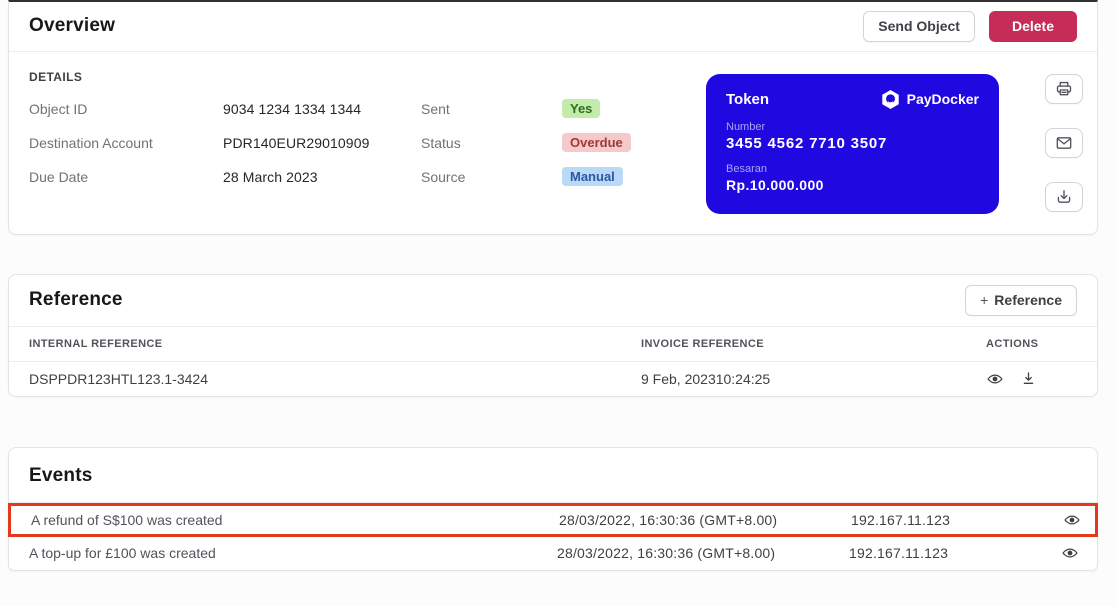 The height and width of the screenshot is (606, 1116). Describe the element at coordinates (634, 143) in the screenshot. I see `status-badge-status-wrap: Overdue` at that location.